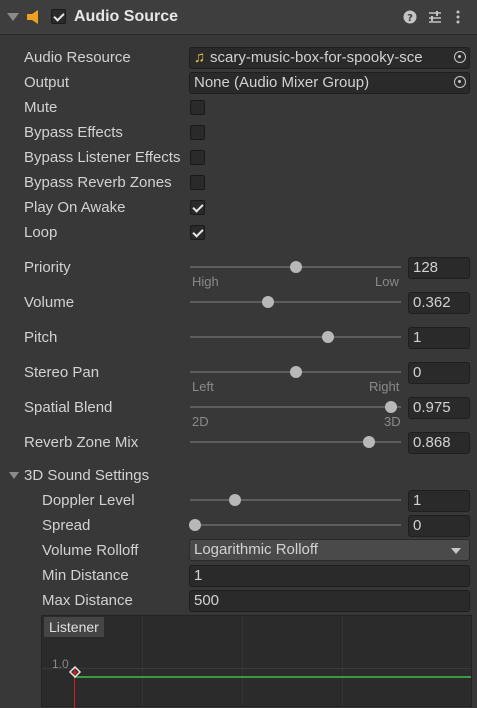  What do you see at coordinates (197, 207) in the screenshot?
I see `play-on-awake-checkbox` at bounding box center [197, 207].